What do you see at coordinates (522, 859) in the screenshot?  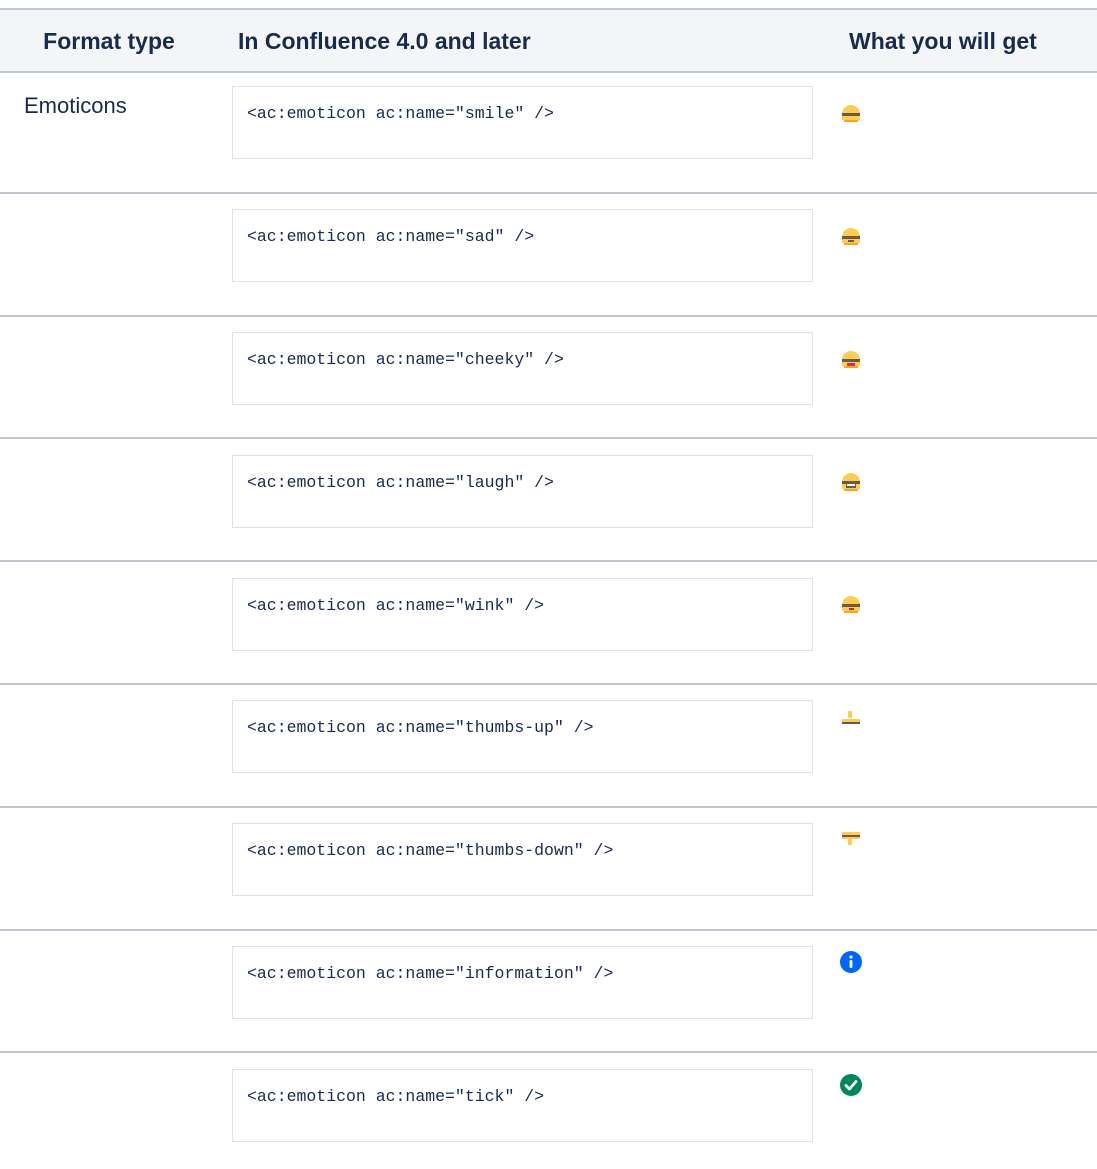 I see `code-block: <ac:emoticon ac:name="thumbs-down" />` at bounding box center [522, 859].